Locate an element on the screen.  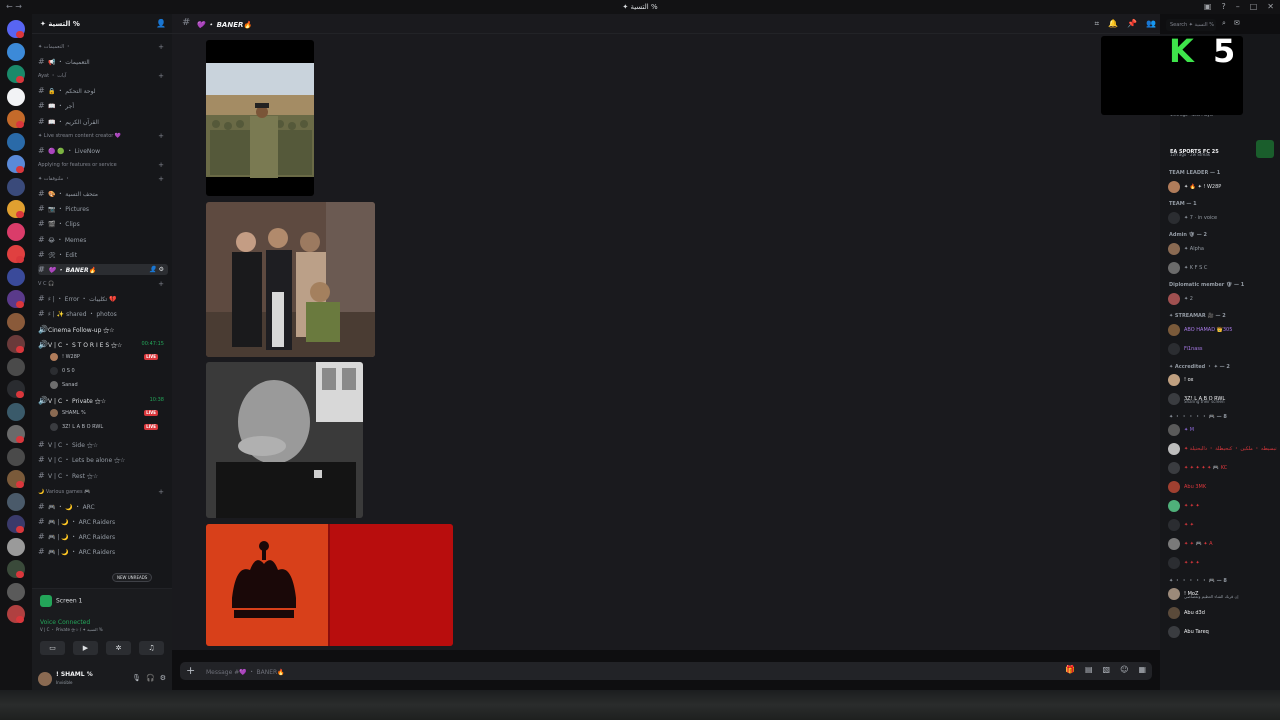
activity-button: ✲ is located at coordinates (118, 648).